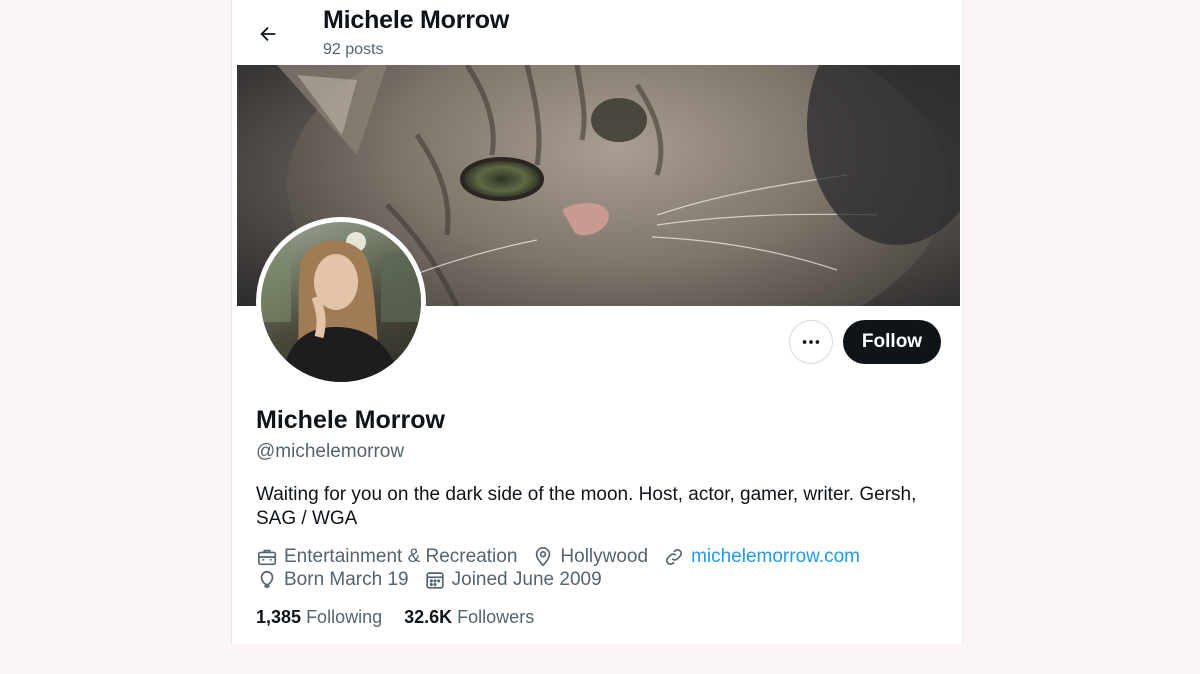 The image size is (1200, 674). Describe the element at coordinates (892, 342) in the screenshot. I see `follow-button: Follow` at that location.